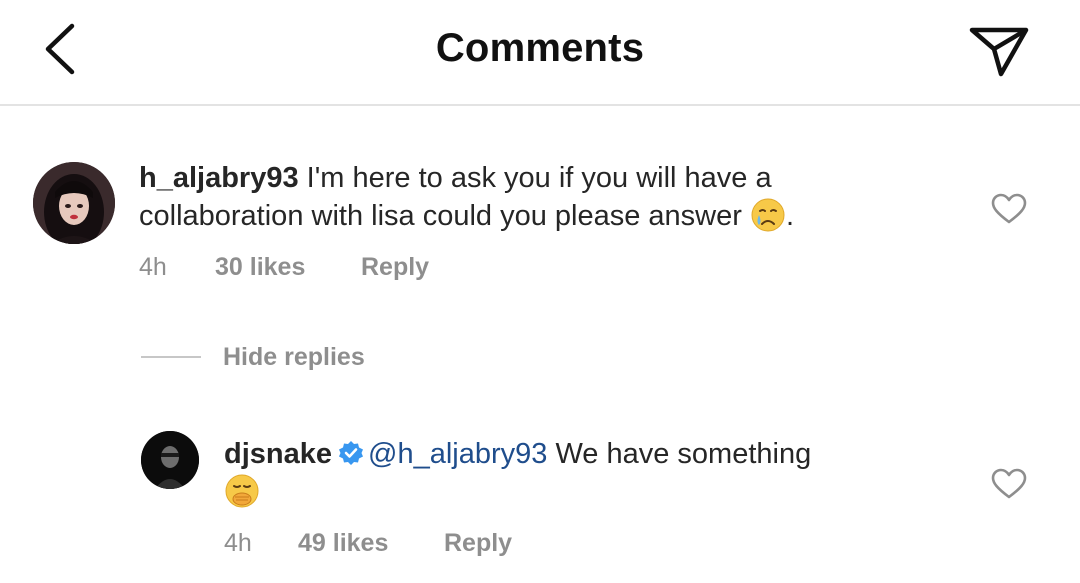 Image resolution: width=1080 pixels, height=583 pixels. Describe the element at coordinates (371, 543) in the screenshot. I see `reply-likes: 49 likes` at that location.